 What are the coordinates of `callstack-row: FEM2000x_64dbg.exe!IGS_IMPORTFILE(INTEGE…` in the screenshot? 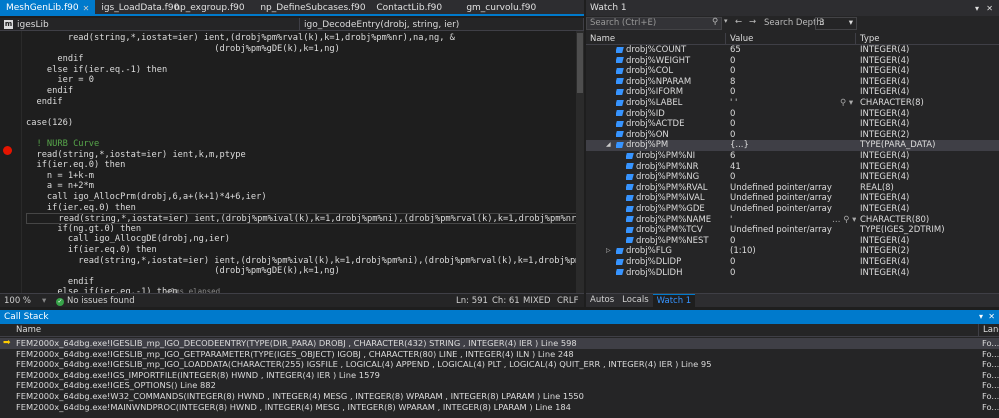 It's located at (499, 375).